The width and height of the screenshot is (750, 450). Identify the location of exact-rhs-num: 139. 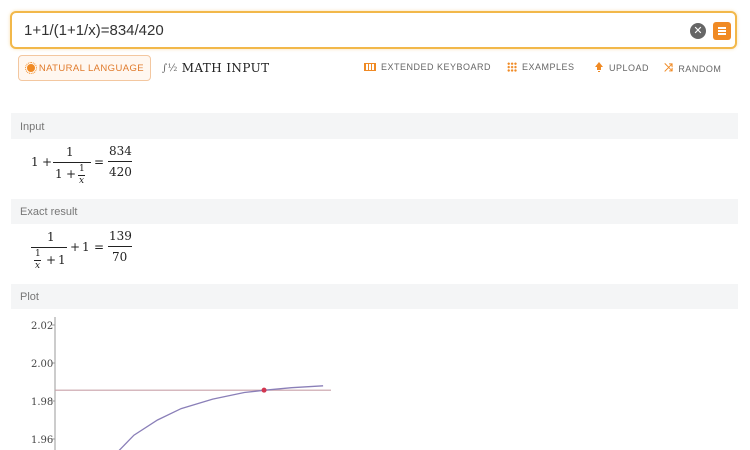
(120, 236).